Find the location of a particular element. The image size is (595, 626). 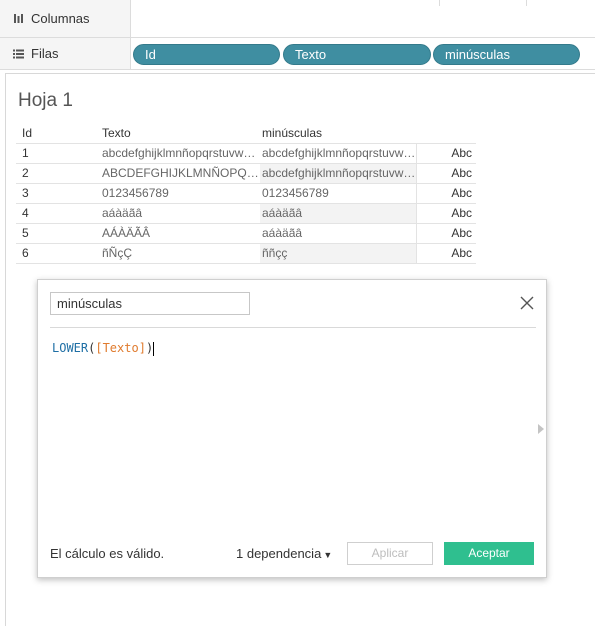

cell-texto: aáàäãâ is located at coordinates (122, 213).